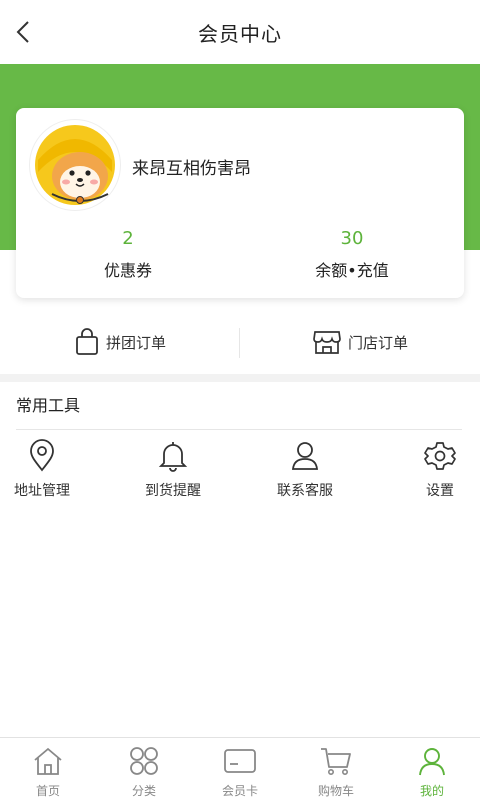  I want to click on tools-section-title: 常用工具, so click(48, 405).